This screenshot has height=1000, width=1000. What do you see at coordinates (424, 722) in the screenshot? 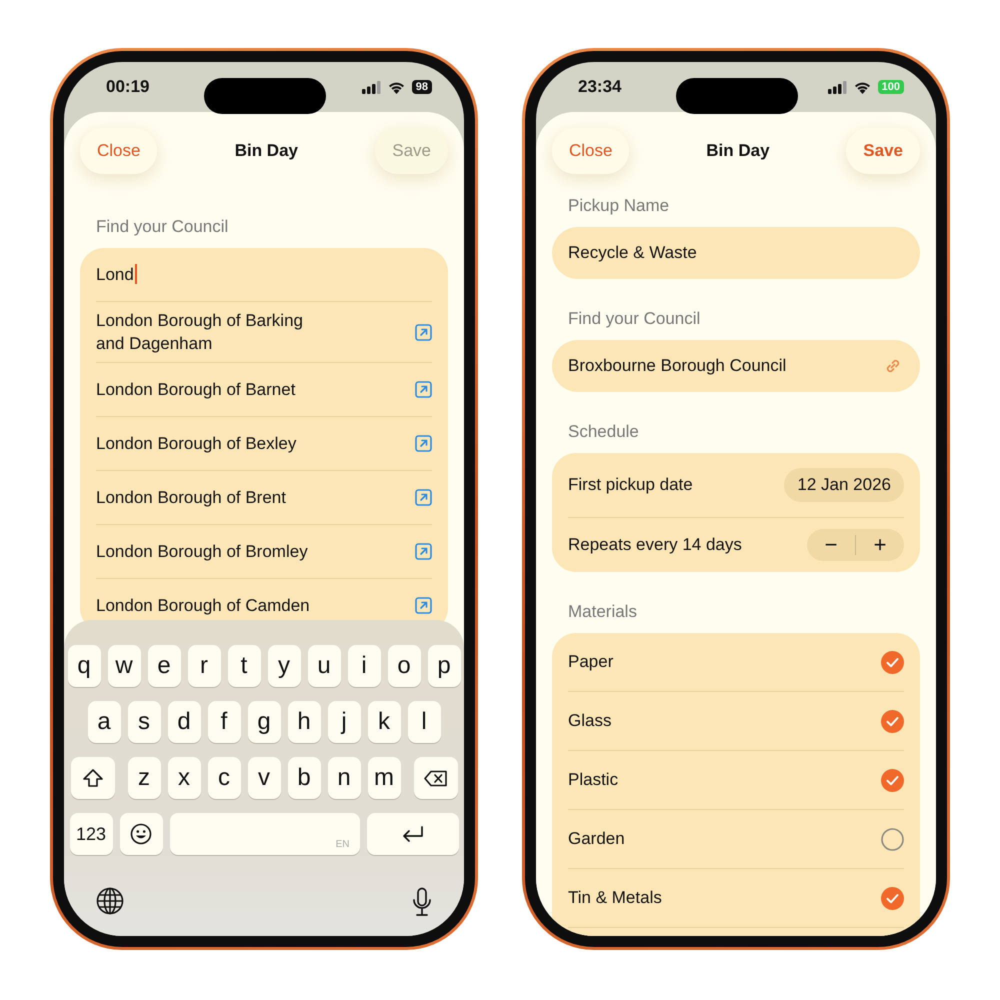
I see `keyboard-key: l` at bounding box center [424, 722].